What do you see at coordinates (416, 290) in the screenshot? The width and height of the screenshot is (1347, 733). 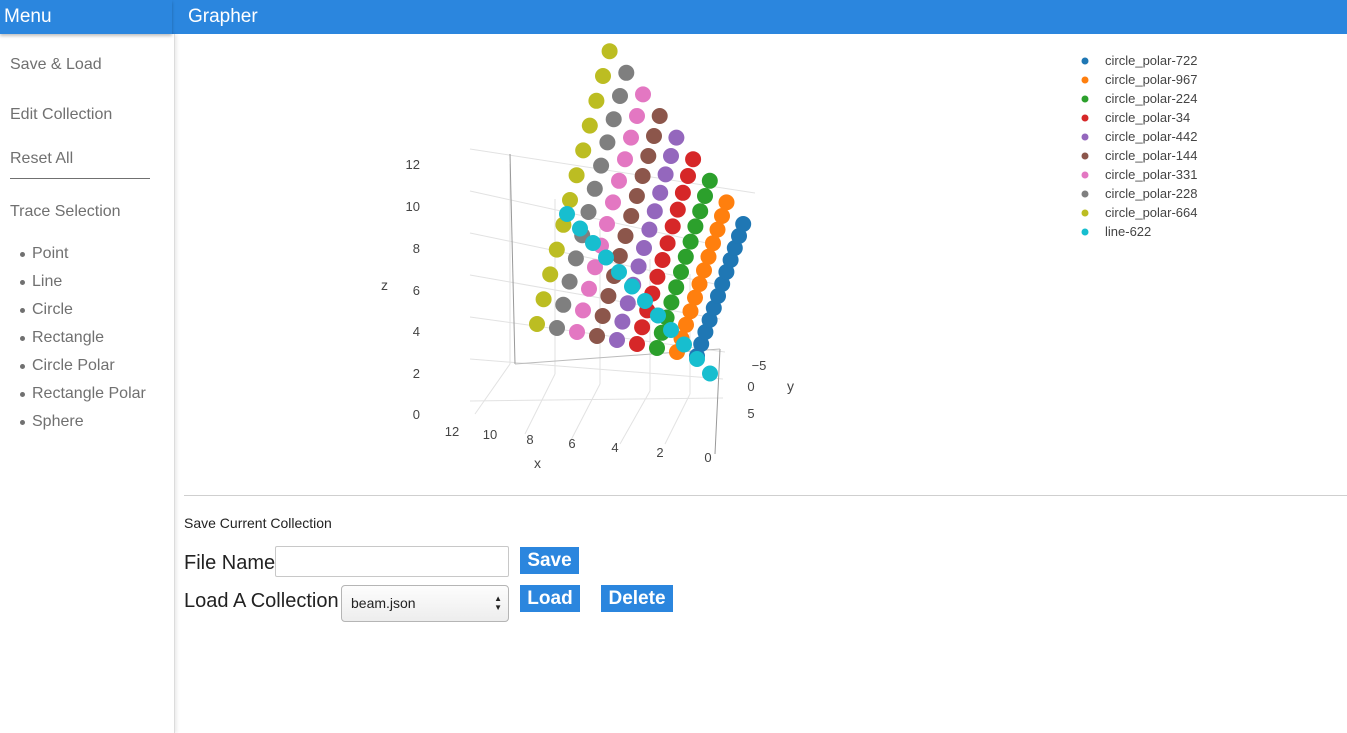 I see `z-tick-label: 6` at bounding box center [416, 290].